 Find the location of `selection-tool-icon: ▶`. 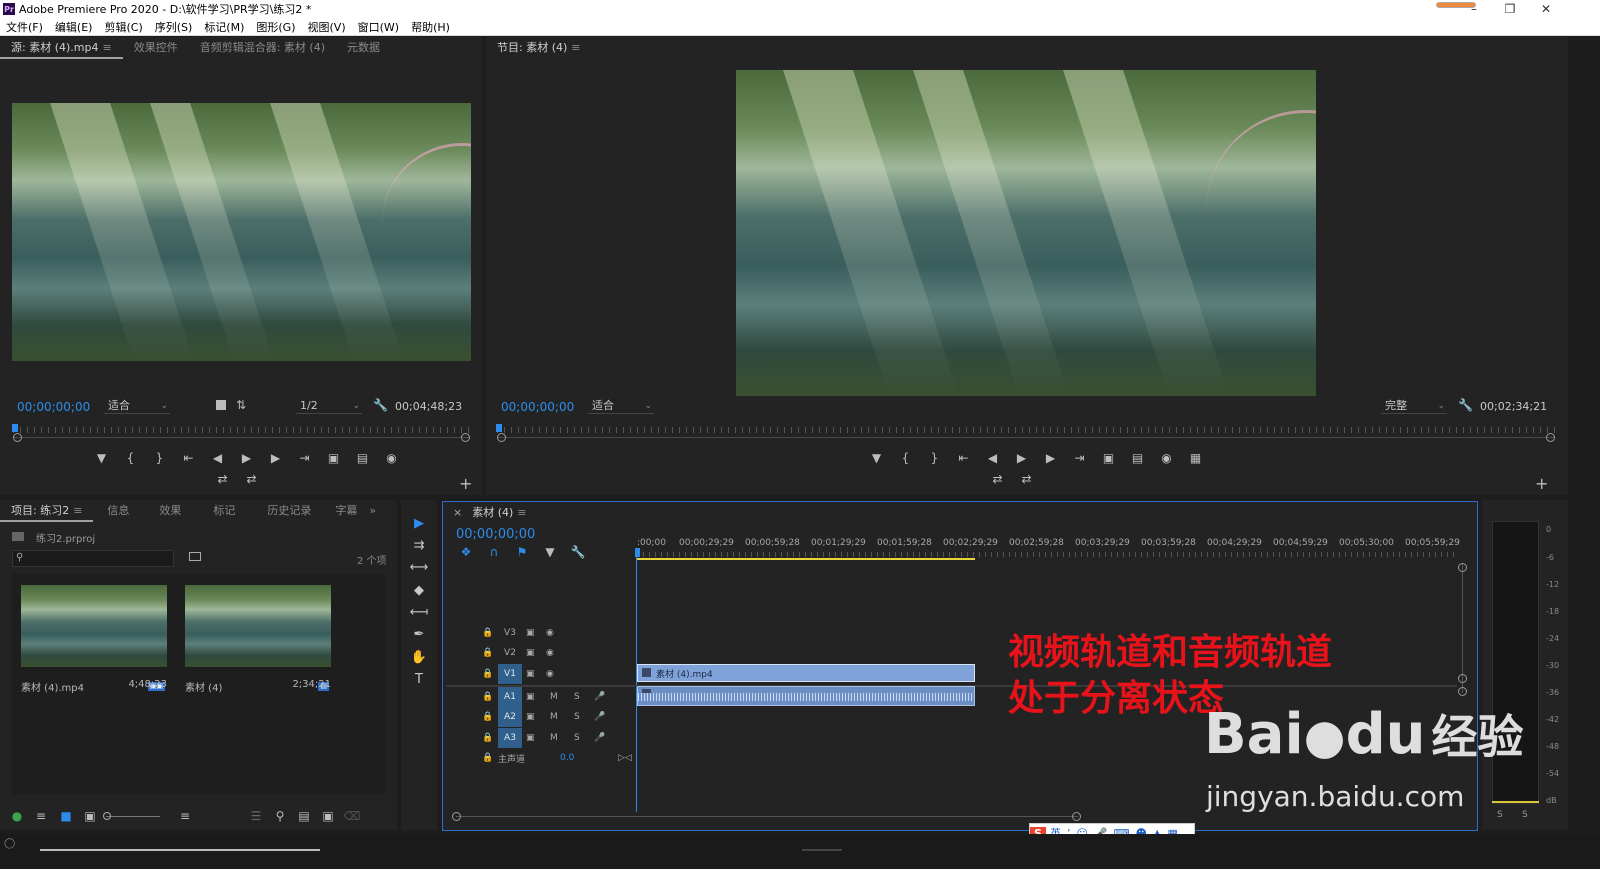

selection-tool-icon: ▶ is located at coordinates (419, 523).